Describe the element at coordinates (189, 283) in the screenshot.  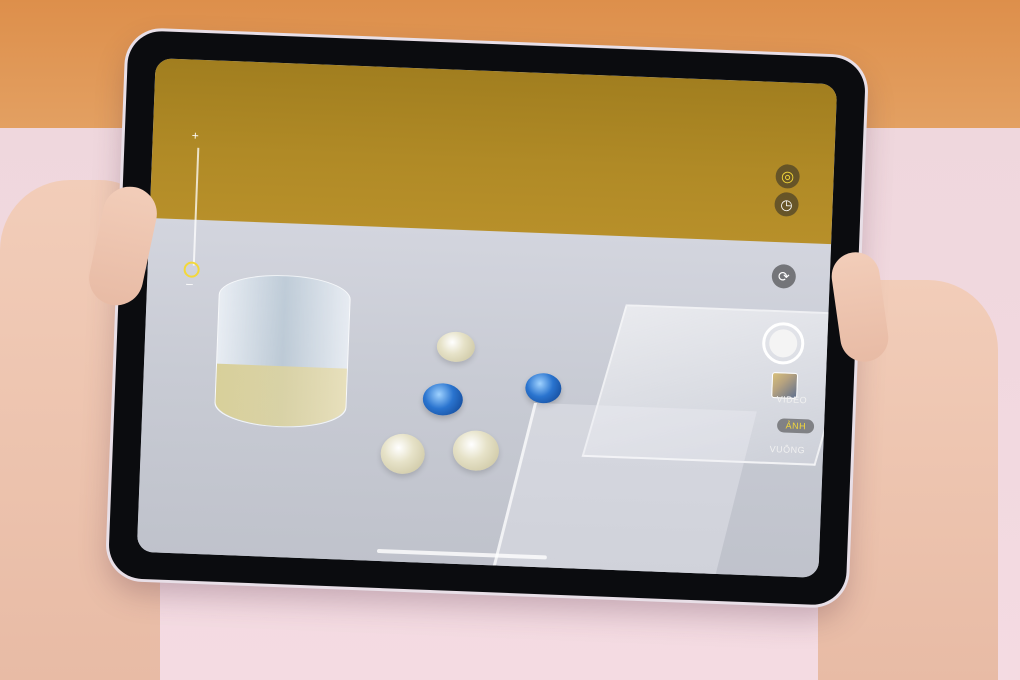
I see `zoom-minus-label: –` at that location.